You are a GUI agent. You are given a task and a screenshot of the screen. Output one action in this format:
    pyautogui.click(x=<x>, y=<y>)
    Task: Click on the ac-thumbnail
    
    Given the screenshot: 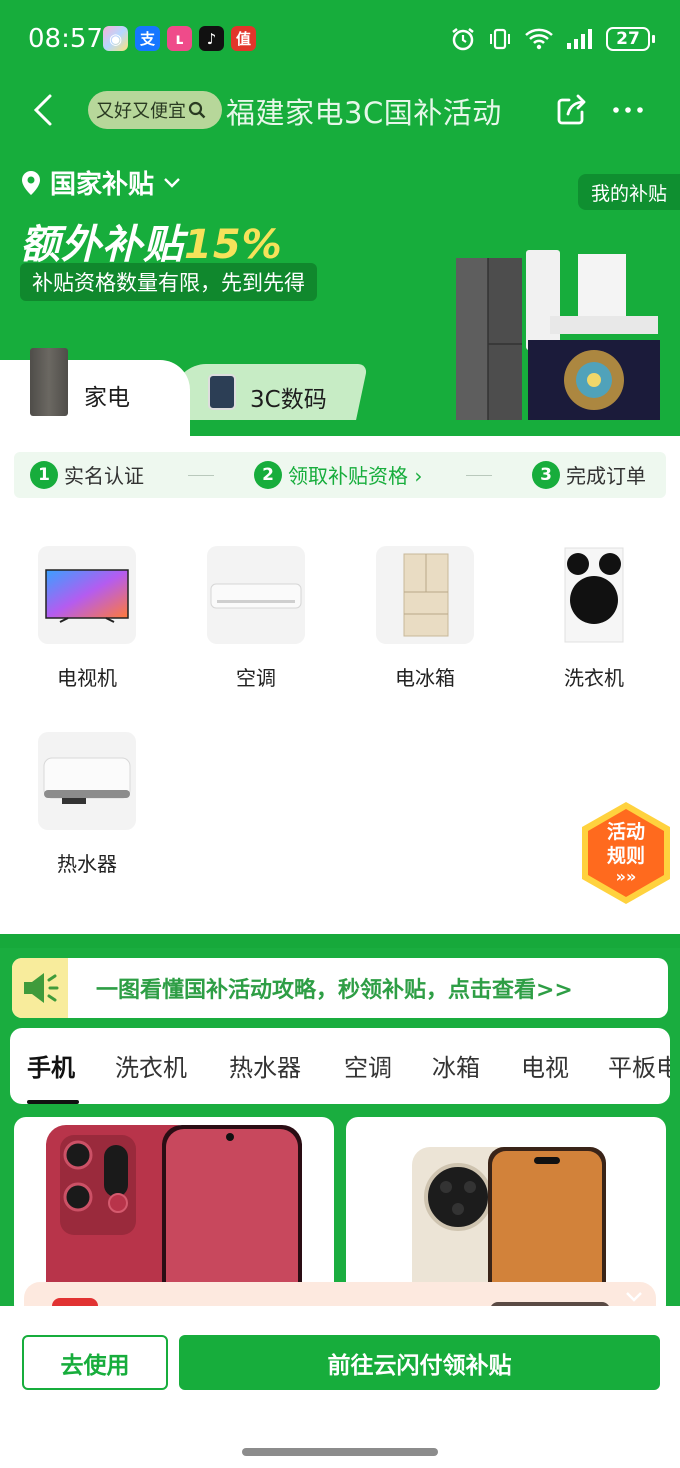 What is the action you would take?
    pyautogui.click(x=256, y=595)
    